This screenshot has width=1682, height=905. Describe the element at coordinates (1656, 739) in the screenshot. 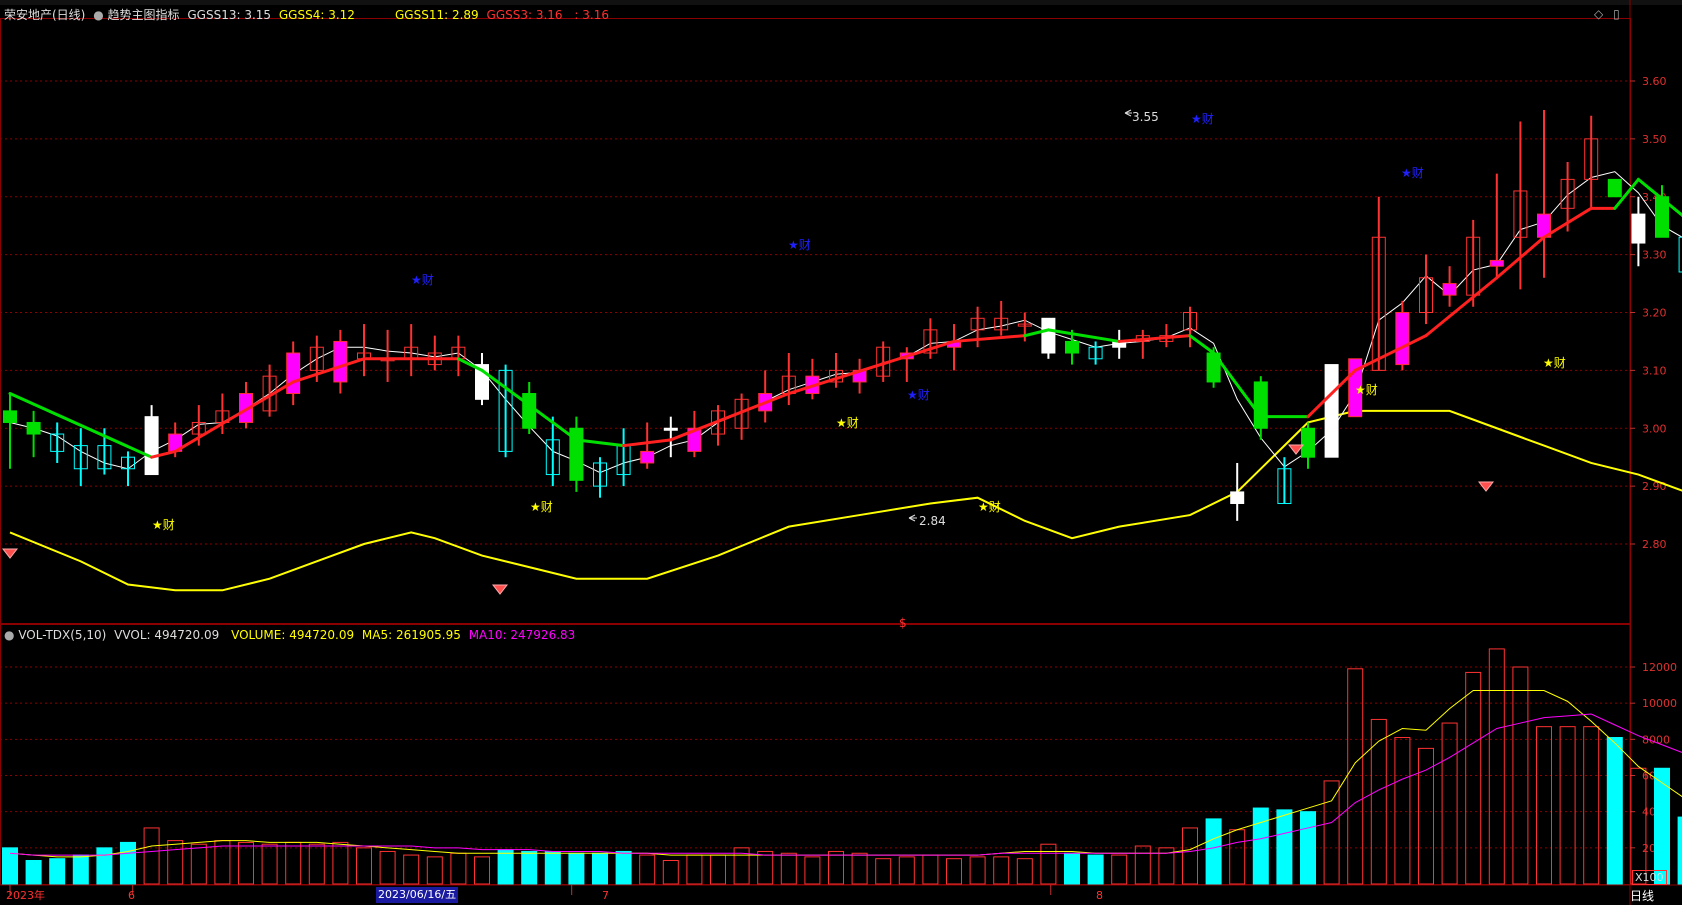

I see `volume-tick-label: 8000` at that location.